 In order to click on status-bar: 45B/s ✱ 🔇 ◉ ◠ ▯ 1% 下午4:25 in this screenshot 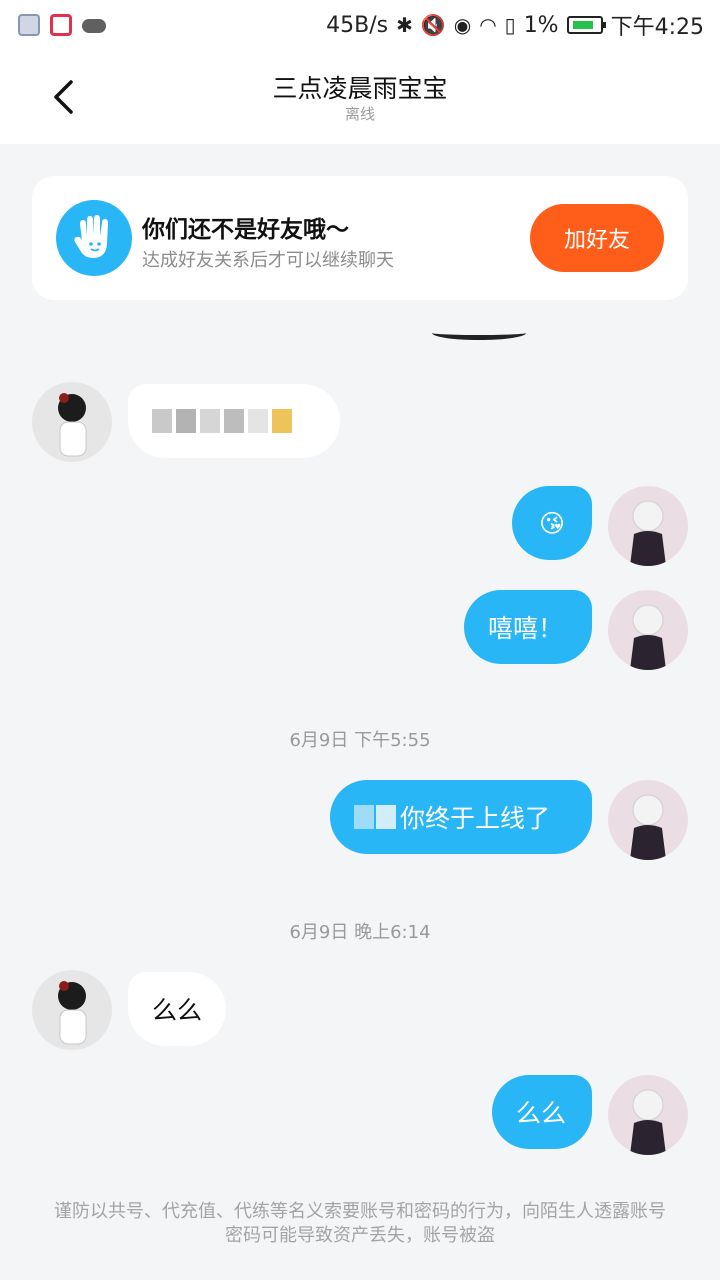, I will do `click(360, 25)`.